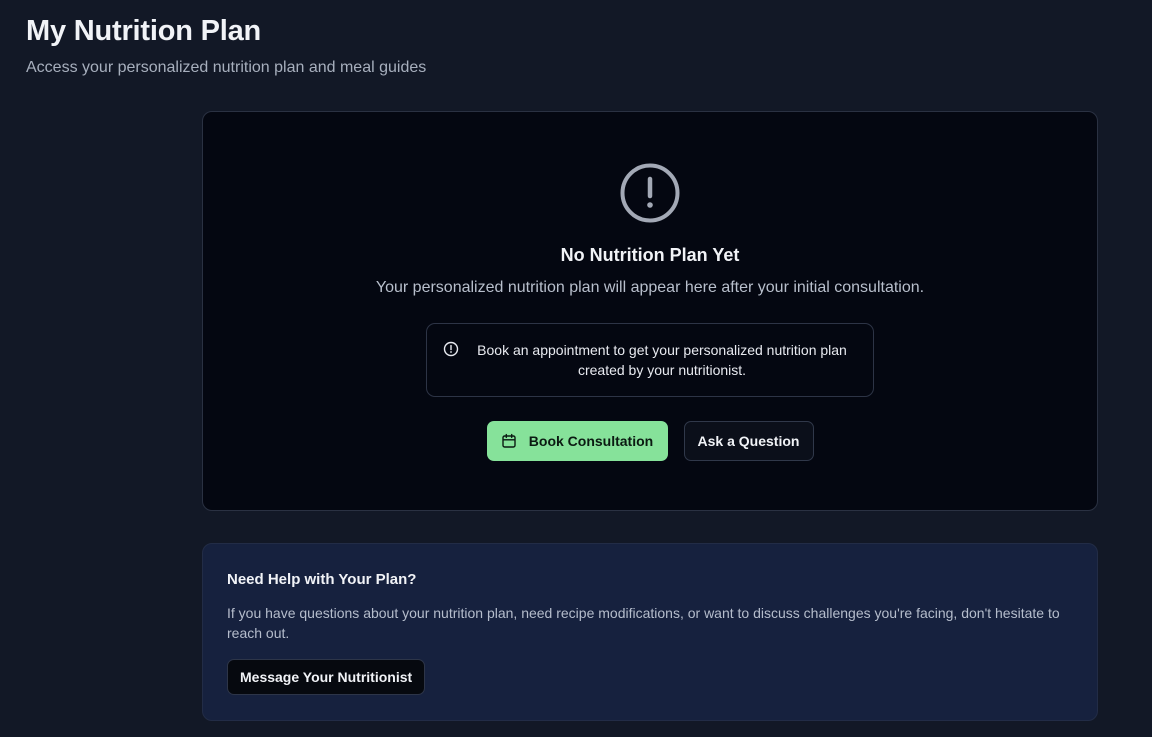 This screenshot has width=1152, height=737. I want to click on alert-circle-icon, so click(650, 193).